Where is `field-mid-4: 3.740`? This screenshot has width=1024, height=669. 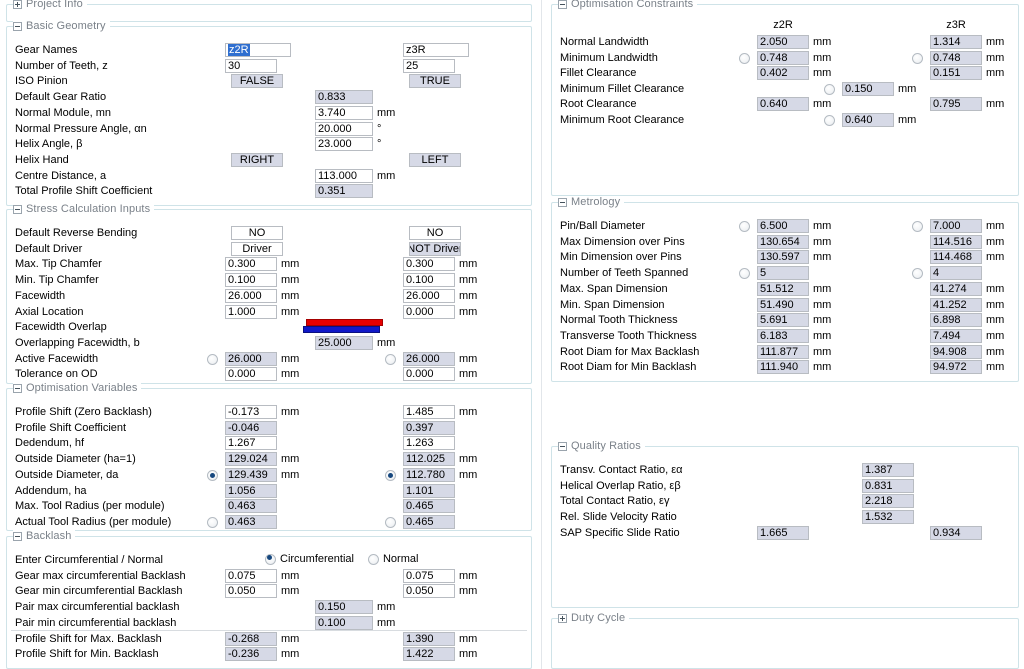
field-mid-4: 3.740 is located at coordinates (344, 113).